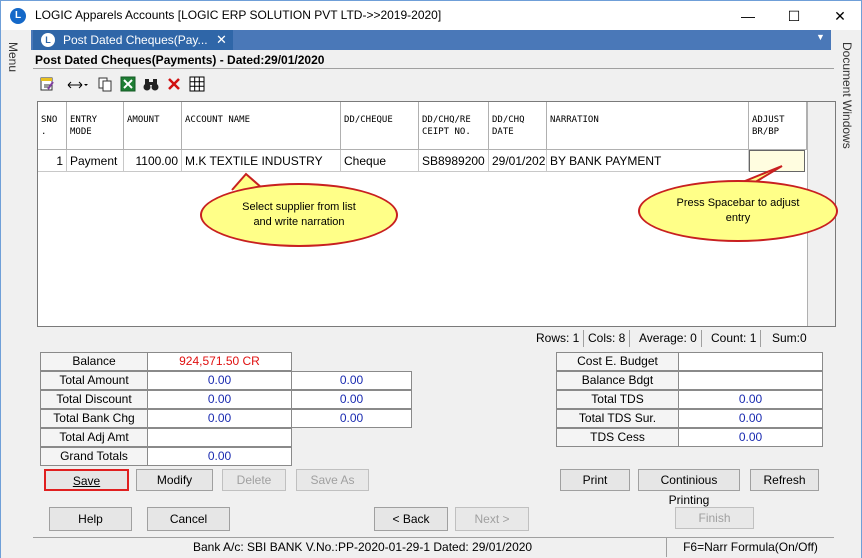  Describe the element at coordinates (380, 126) in the screenshot. I see `col-header-dd-cheque: DD/CHEQUE` at that location.